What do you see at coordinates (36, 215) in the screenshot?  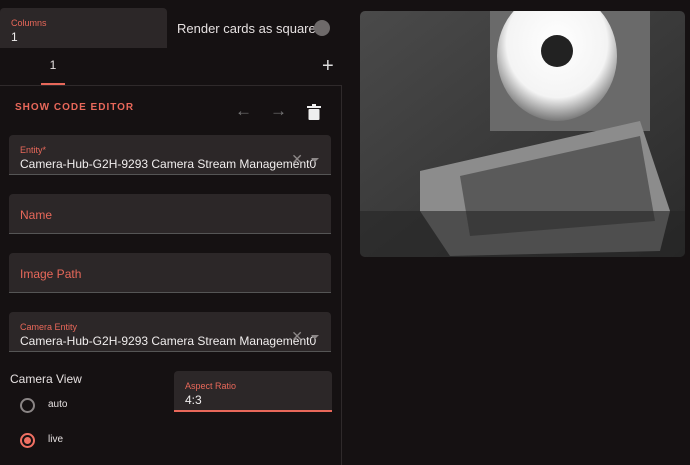 I see `name-placeholder: Name` at bounding box center [36, 215].